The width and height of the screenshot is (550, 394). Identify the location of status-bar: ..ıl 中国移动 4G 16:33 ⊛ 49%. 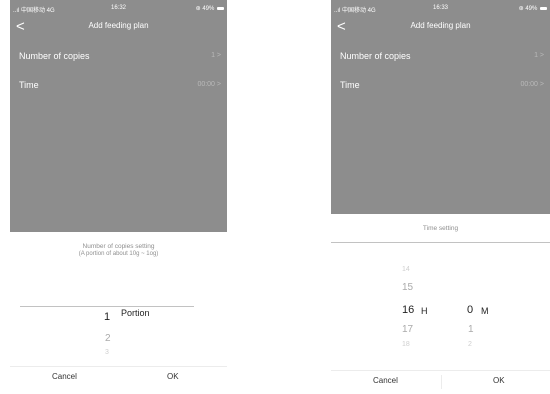
(440, 10).